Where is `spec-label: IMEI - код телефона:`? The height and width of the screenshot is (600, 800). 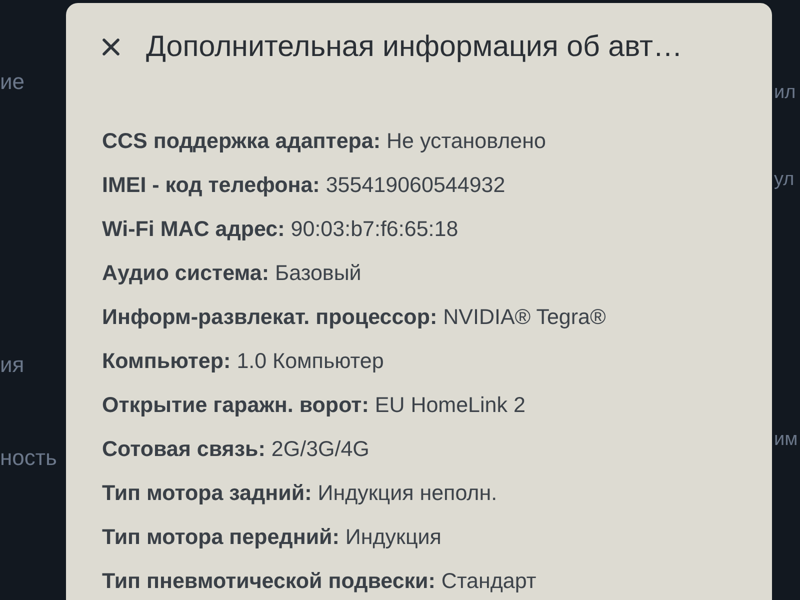
spec-label: IMEI - код телефона: is located at coordinates (211, 185).